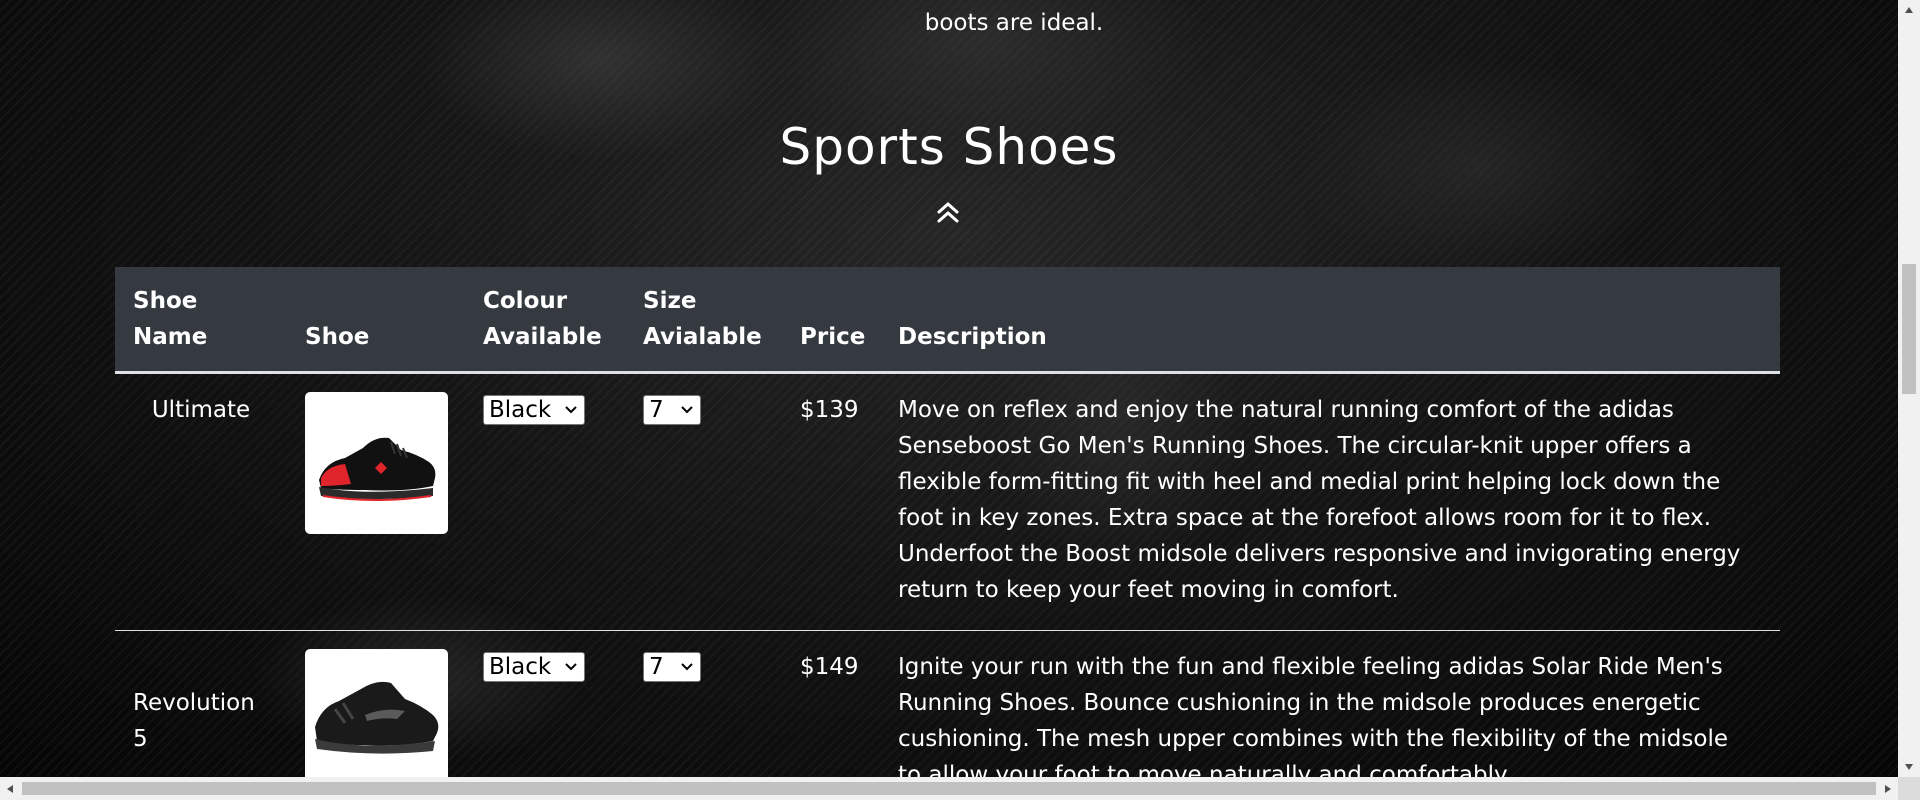 The image size is (1920, 800). What do you see at coordinates (376, 320) in the screenshot?
I see `header-shoe: Shoe` at bounding box center [376, 320].